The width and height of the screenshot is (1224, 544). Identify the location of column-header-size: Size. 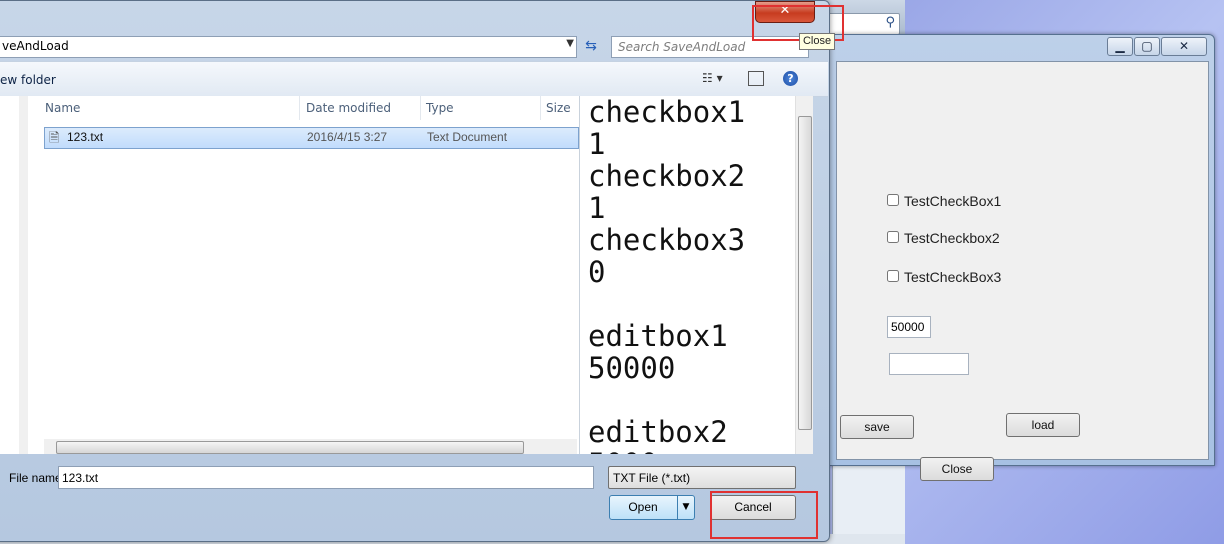
(562, 108).